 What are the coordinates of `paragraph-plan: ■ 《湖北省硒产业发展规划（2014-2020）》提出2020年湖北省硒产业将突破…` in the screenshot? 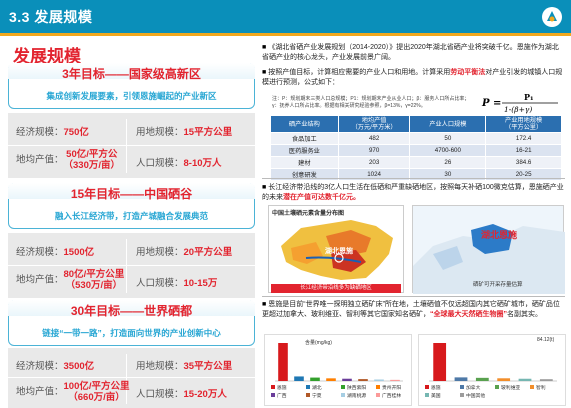 It's located at (410, 52).